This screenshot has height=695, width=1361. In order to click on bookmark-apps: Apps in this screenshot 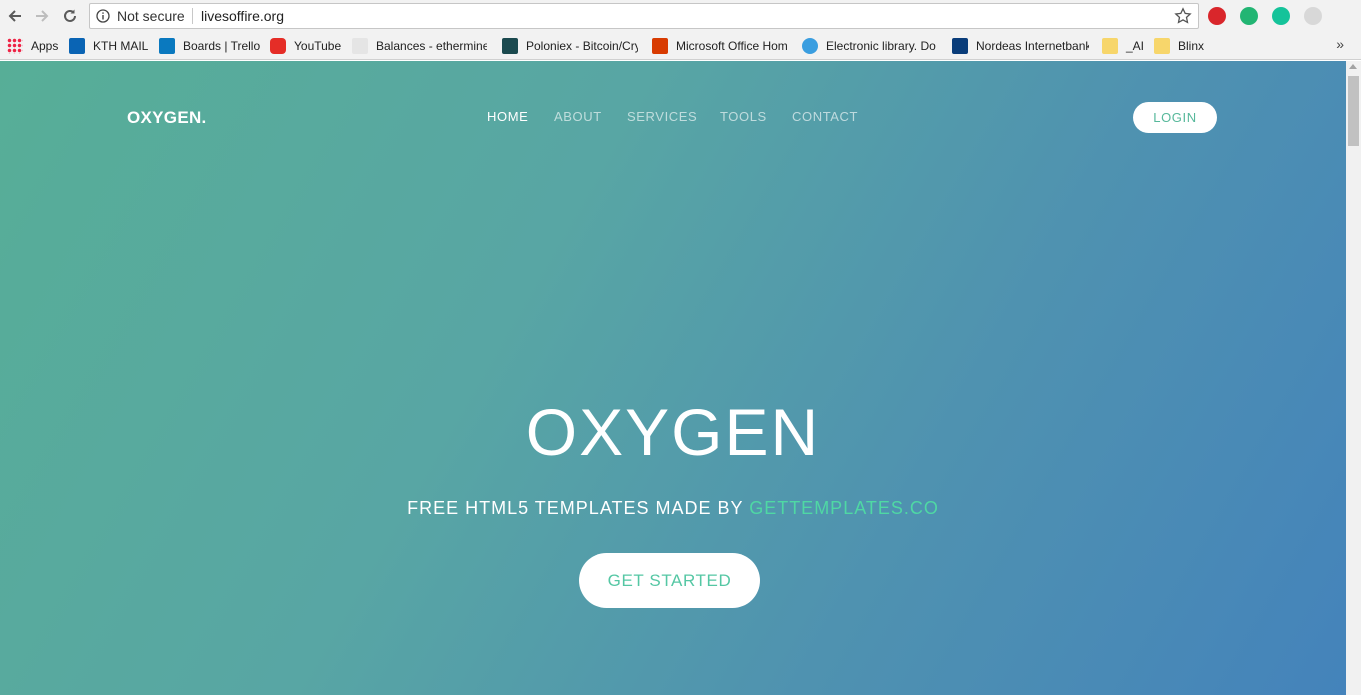, I will do `click(32, 46)`.